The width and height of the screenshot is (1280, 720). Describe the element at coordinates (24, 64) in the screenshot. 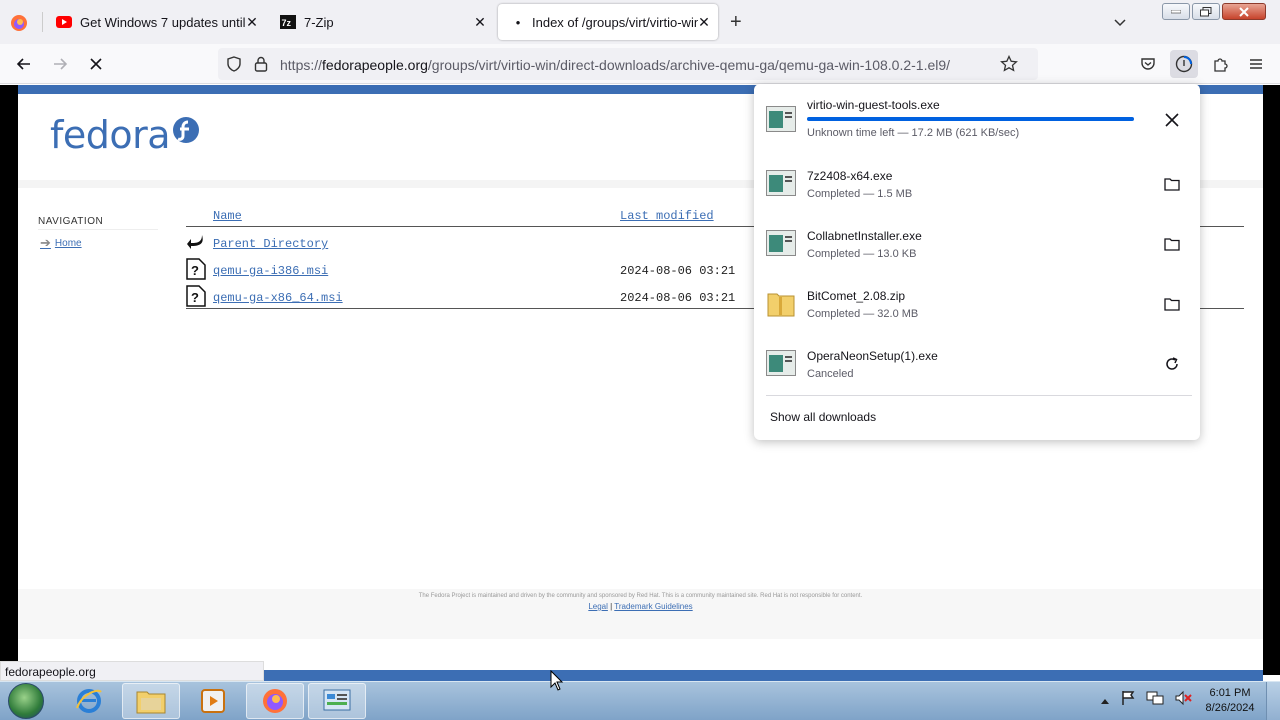

I see `back-icon` at that location.